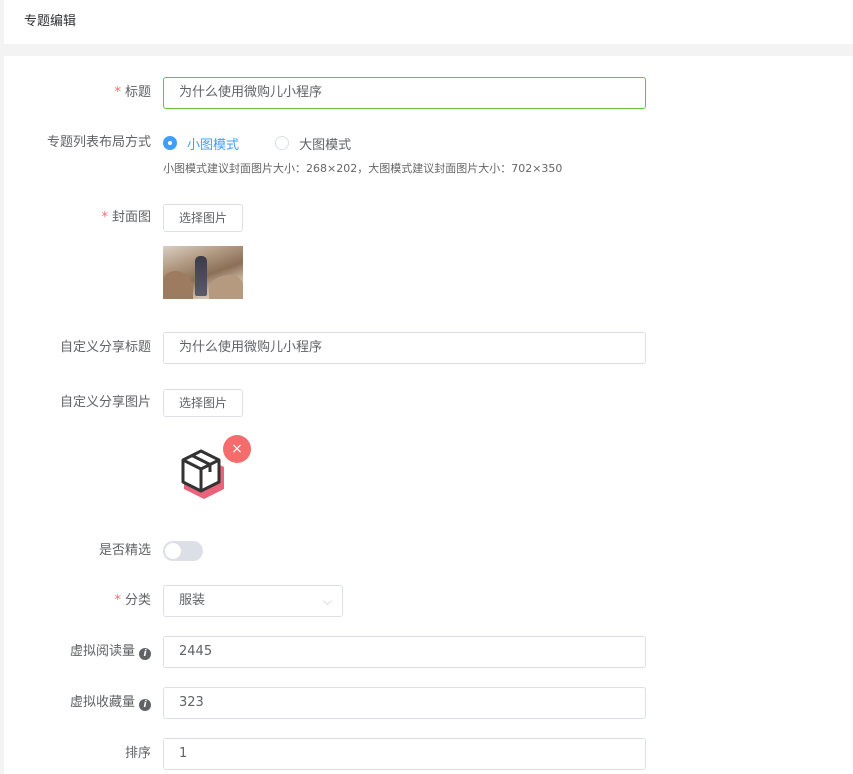  I want to click on box-icon, so click(202, 474).